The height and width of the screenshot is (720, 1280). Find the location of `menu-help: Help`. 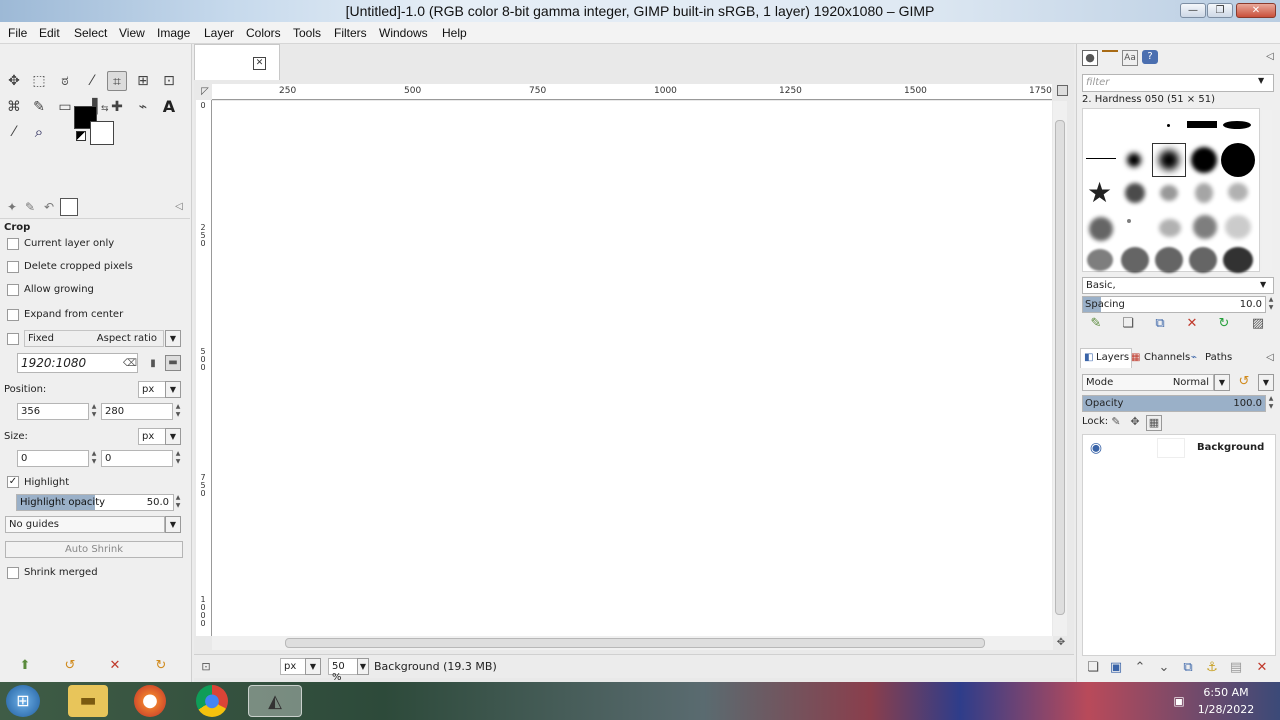

menu-help: Help is located at coordinates (454, 33).